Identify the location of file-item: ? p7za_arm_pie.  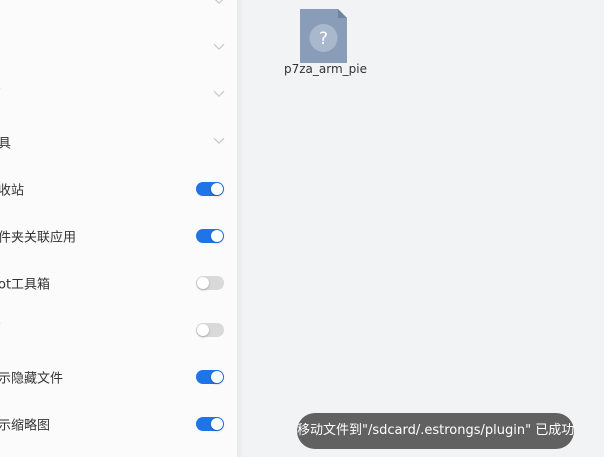
(326, 41).